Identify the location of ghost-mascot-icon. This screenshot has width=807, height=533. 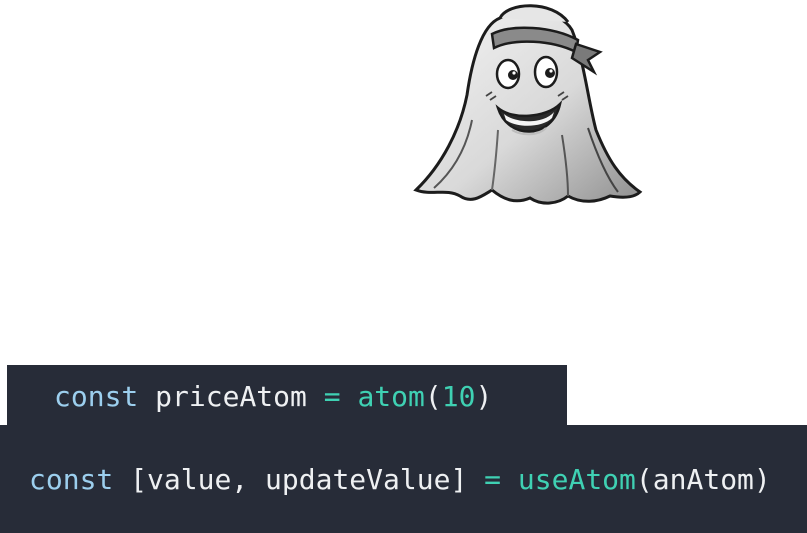
(528, 104).